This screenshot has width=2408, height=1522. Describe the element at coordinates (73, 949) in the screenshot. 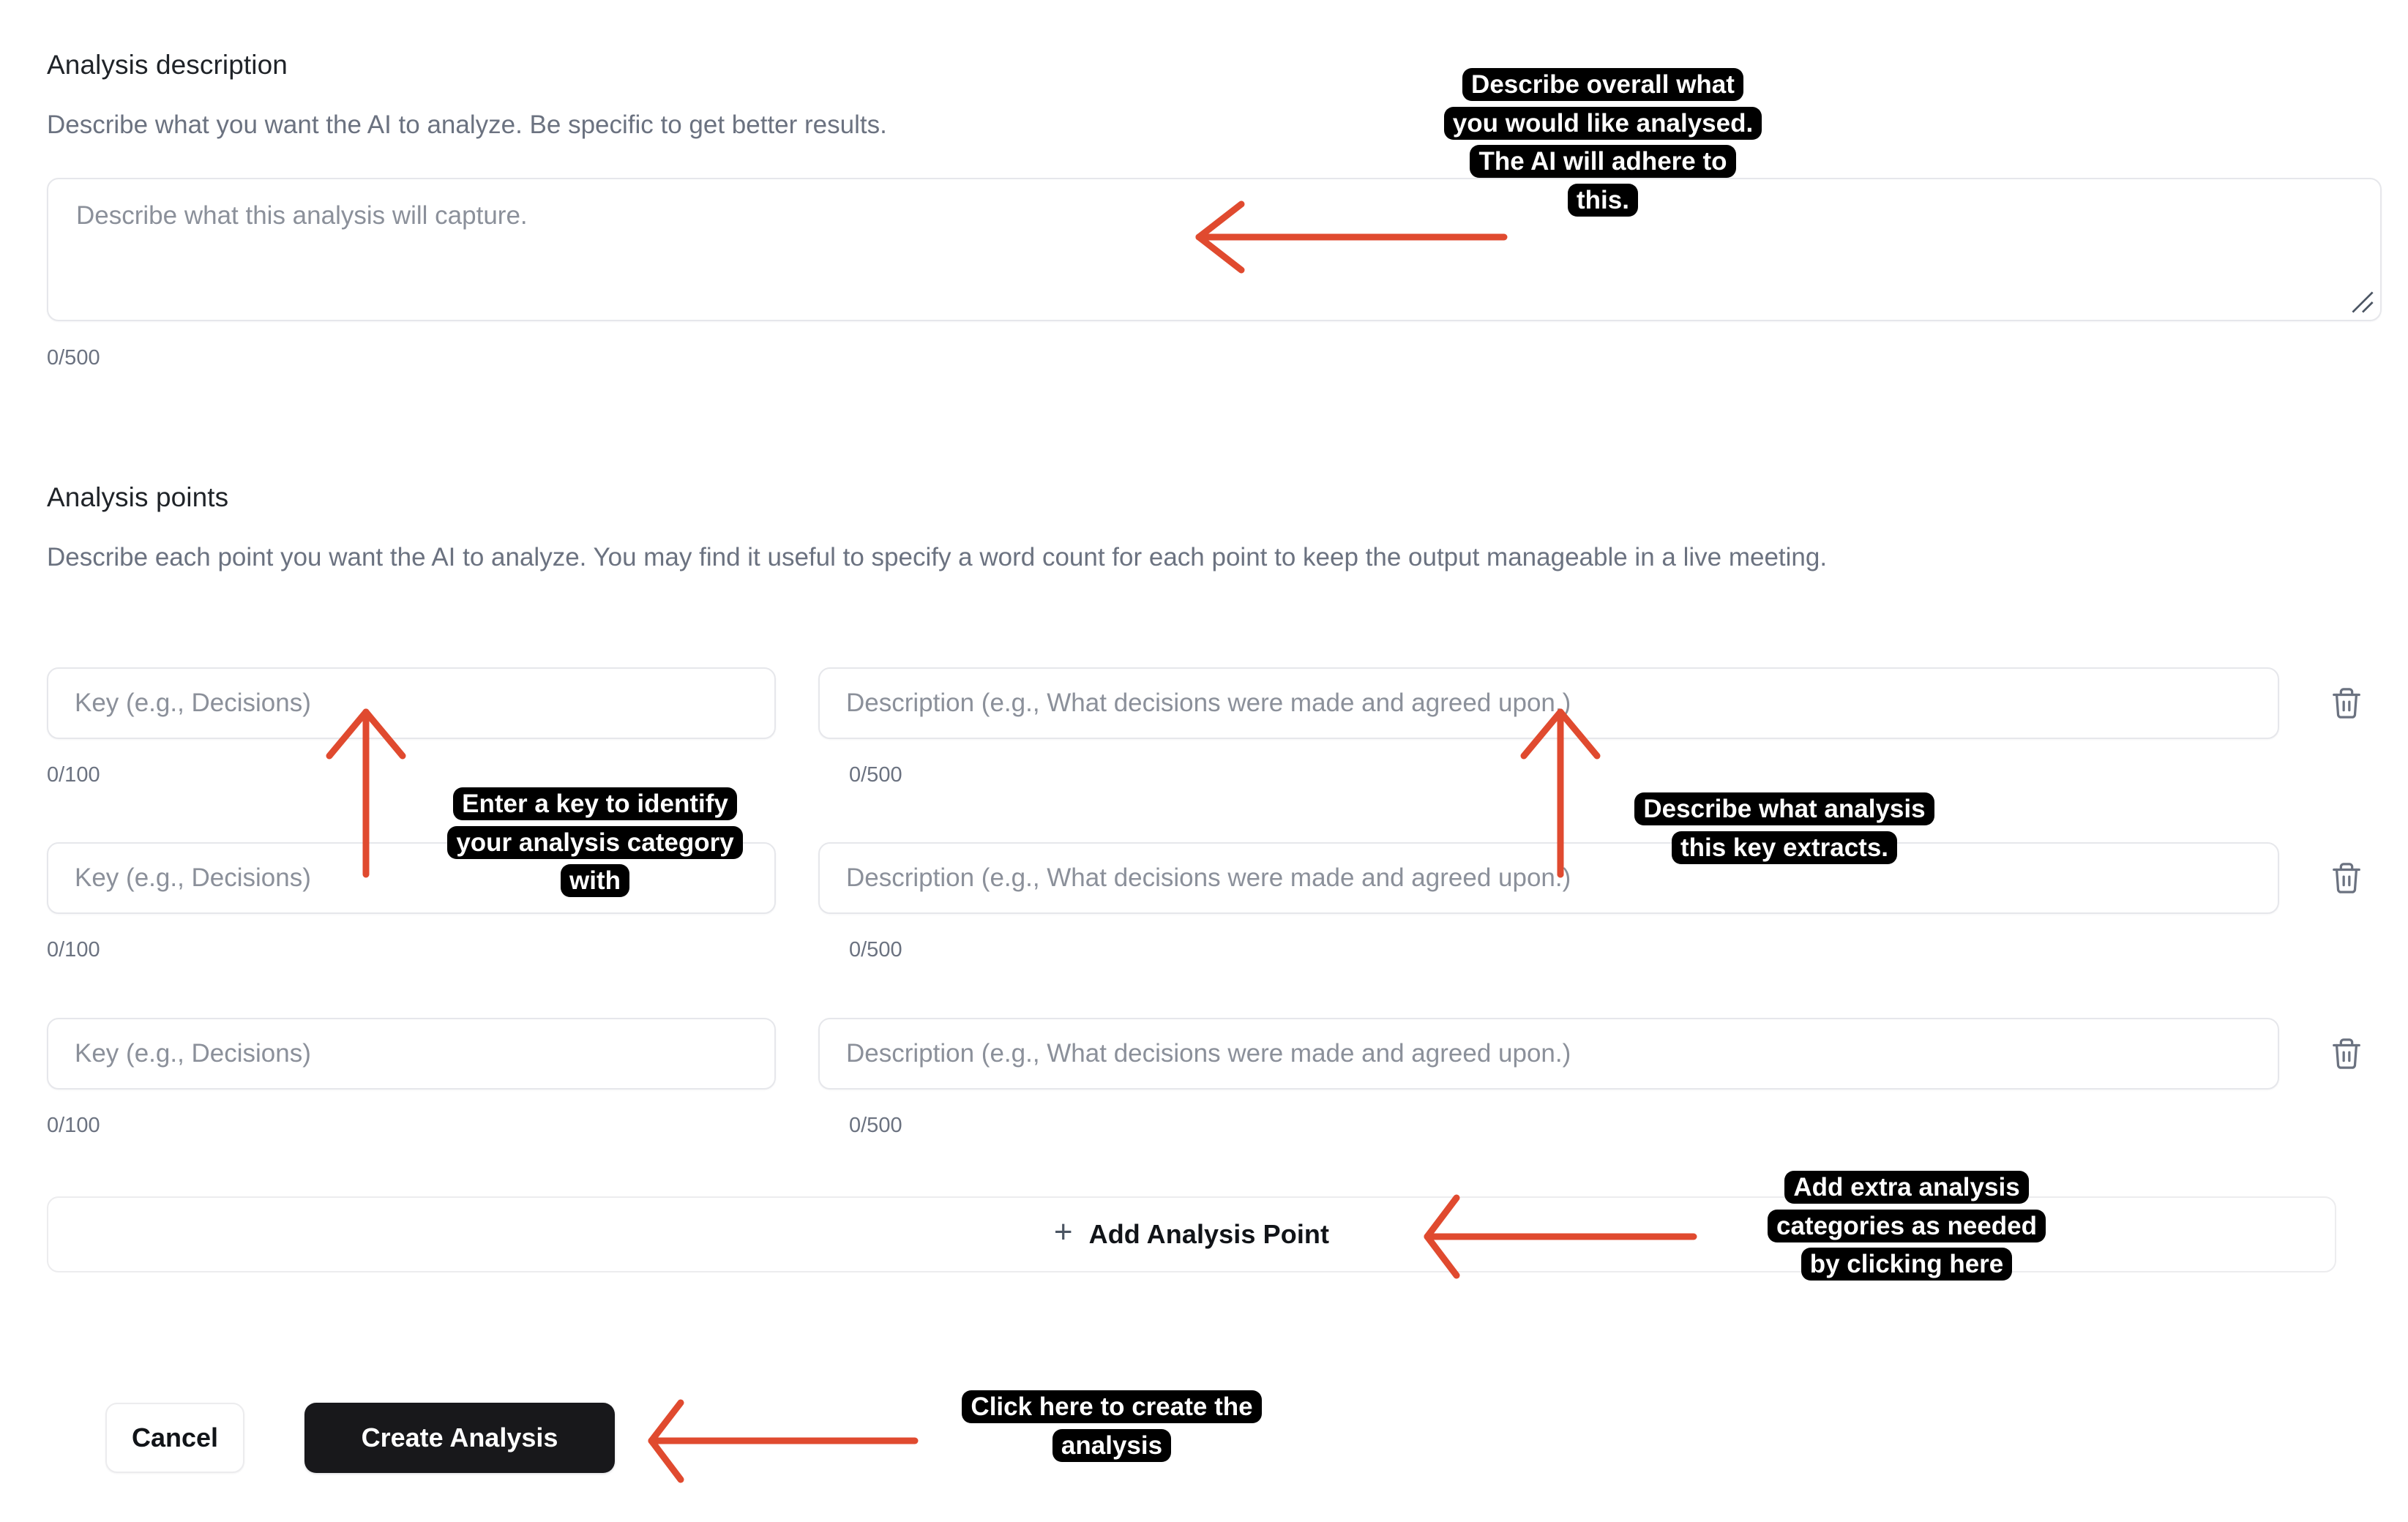

I see `key-counter-2: 0/100` at that location.